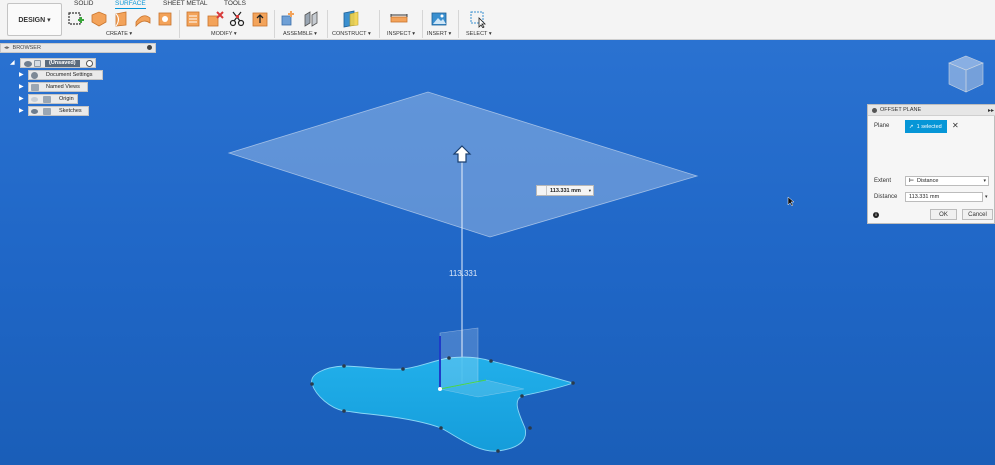 This screenshot has width=995, height=465. What do you see at coordinates (924, 197) in the screenshot?
I see `distance-value: 113.331 mm` at bounding box center [924, 197].